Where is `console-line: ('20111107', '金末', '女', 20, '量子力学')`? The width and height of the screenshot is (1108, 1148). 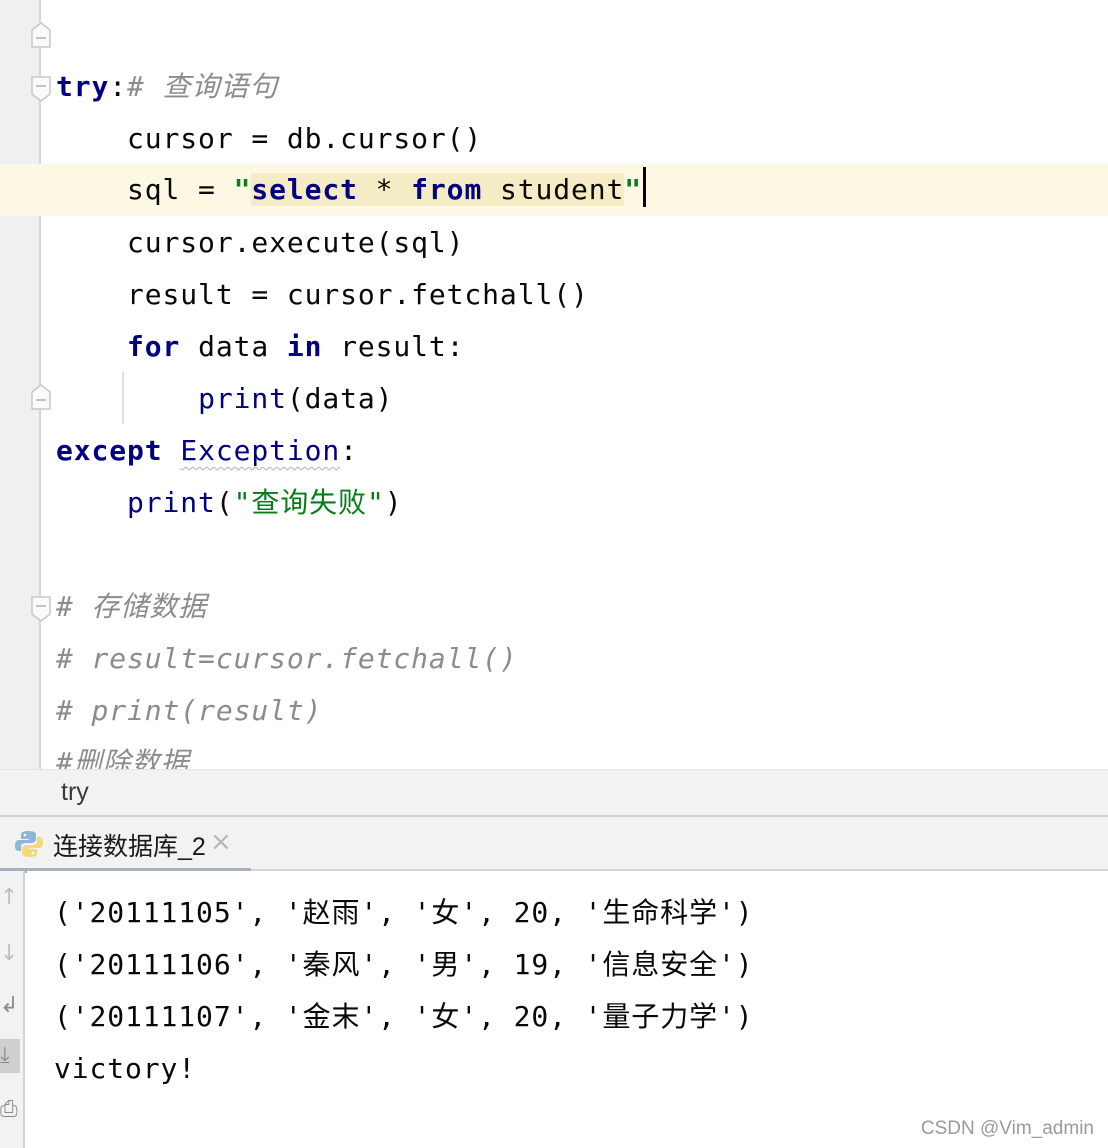
console-line: ('20111107', '金末', '女', 20, '量子力学') is located at coordinates (404, 1016).